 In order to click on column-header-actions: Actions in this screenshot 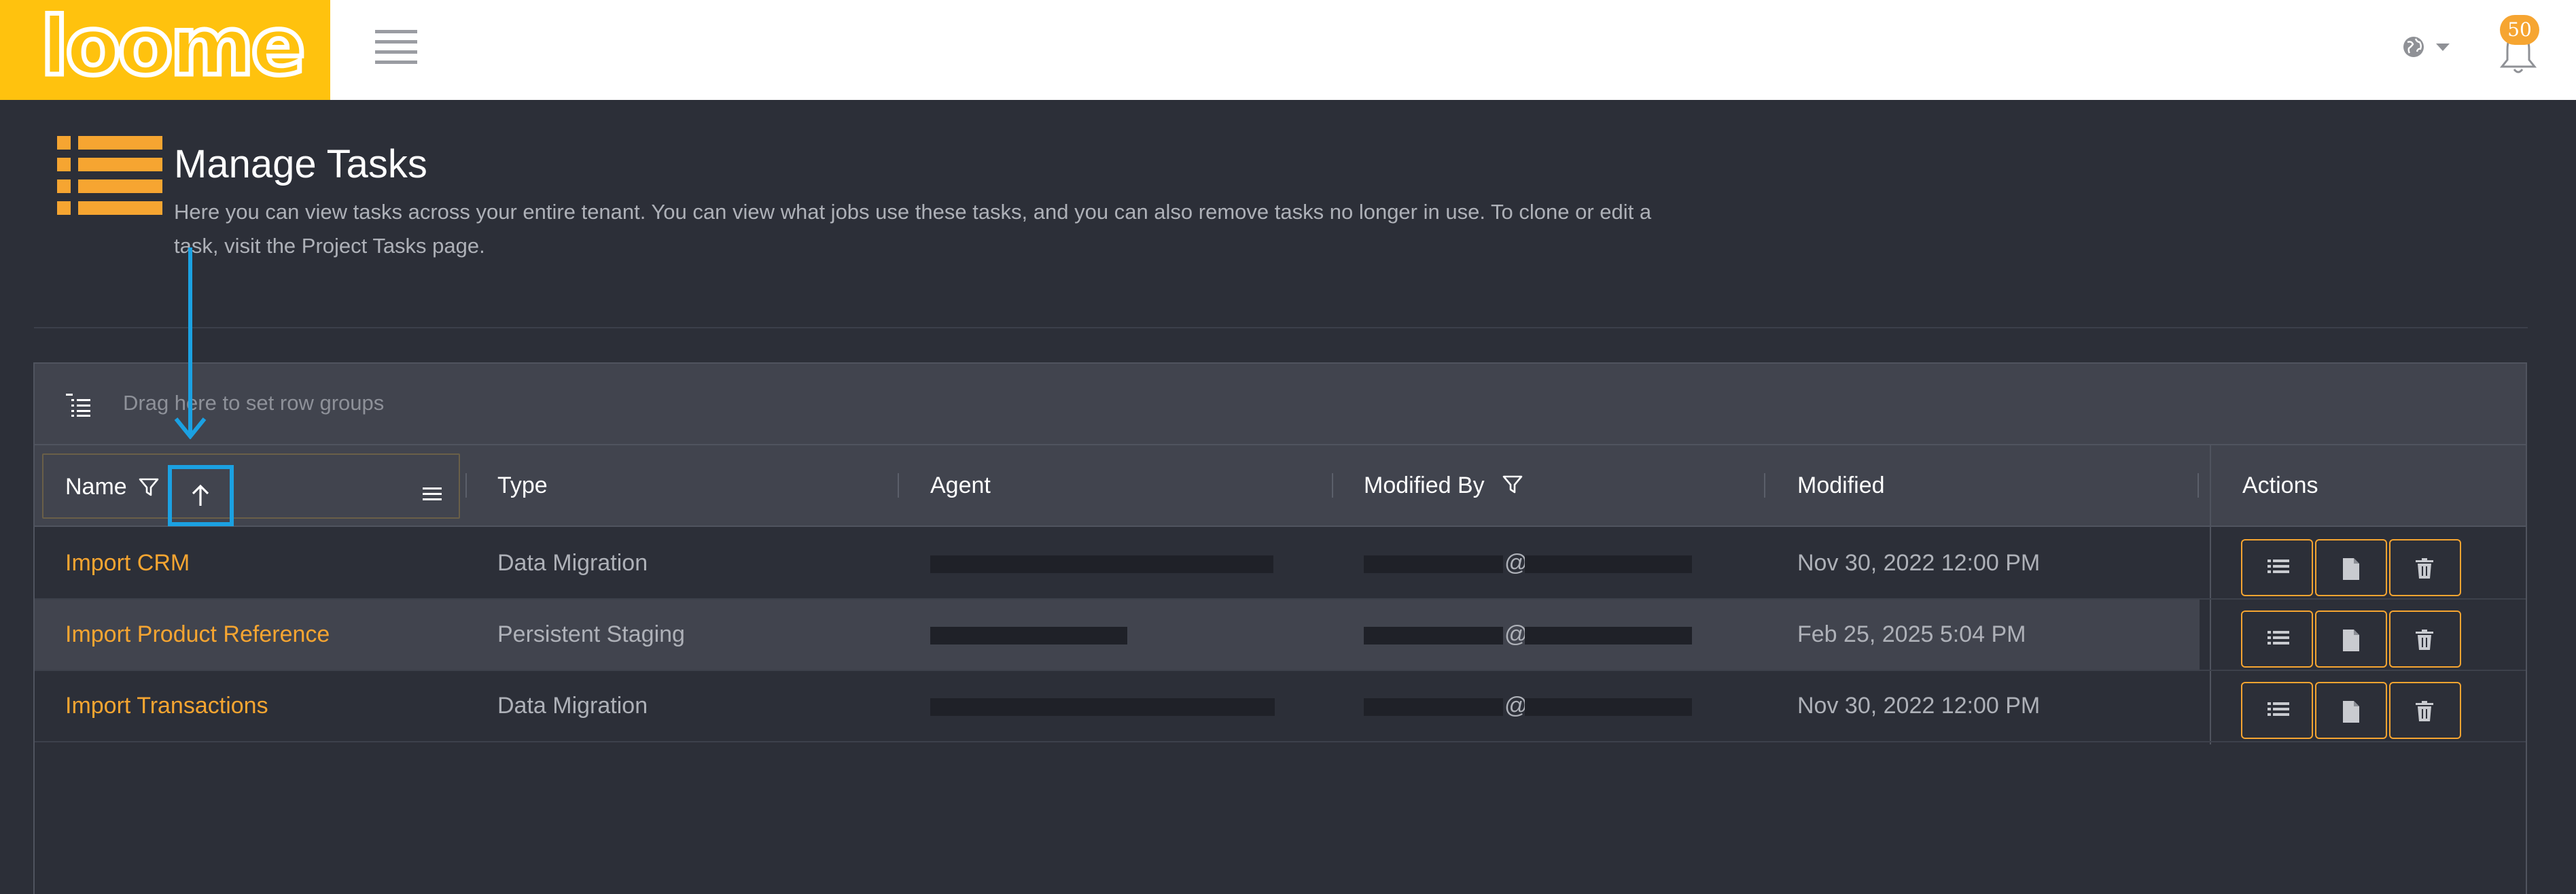, I will do `click(2280, 485)`.